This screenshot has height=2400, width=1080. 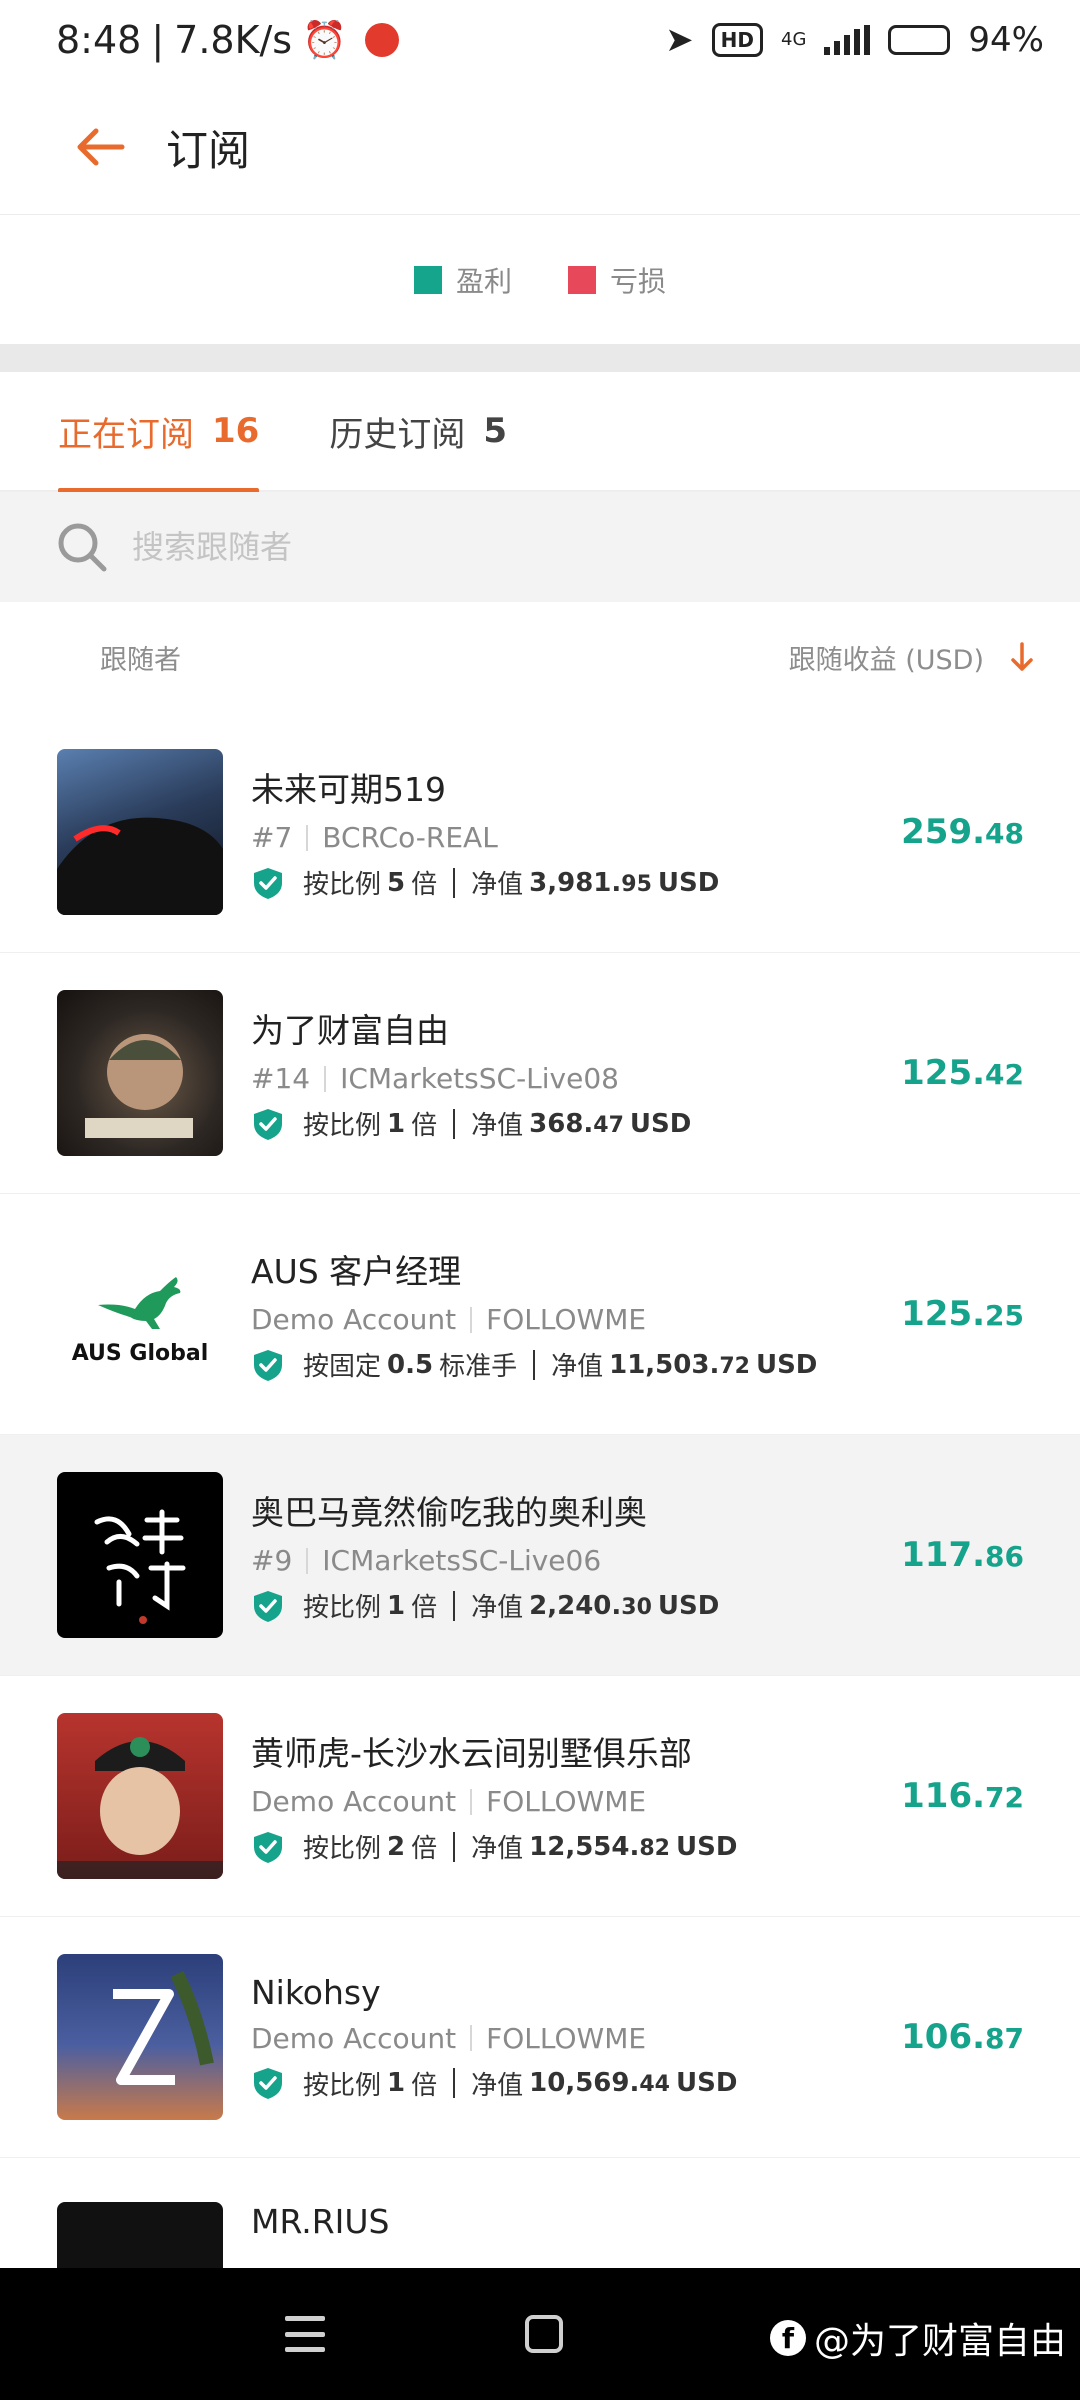 I want to click on watermark: f @为了财富自由, so click(x=917, y=2338).